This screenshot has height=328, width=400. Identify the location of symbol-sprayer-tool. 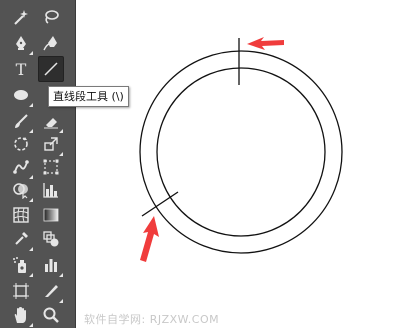
(21, 265).